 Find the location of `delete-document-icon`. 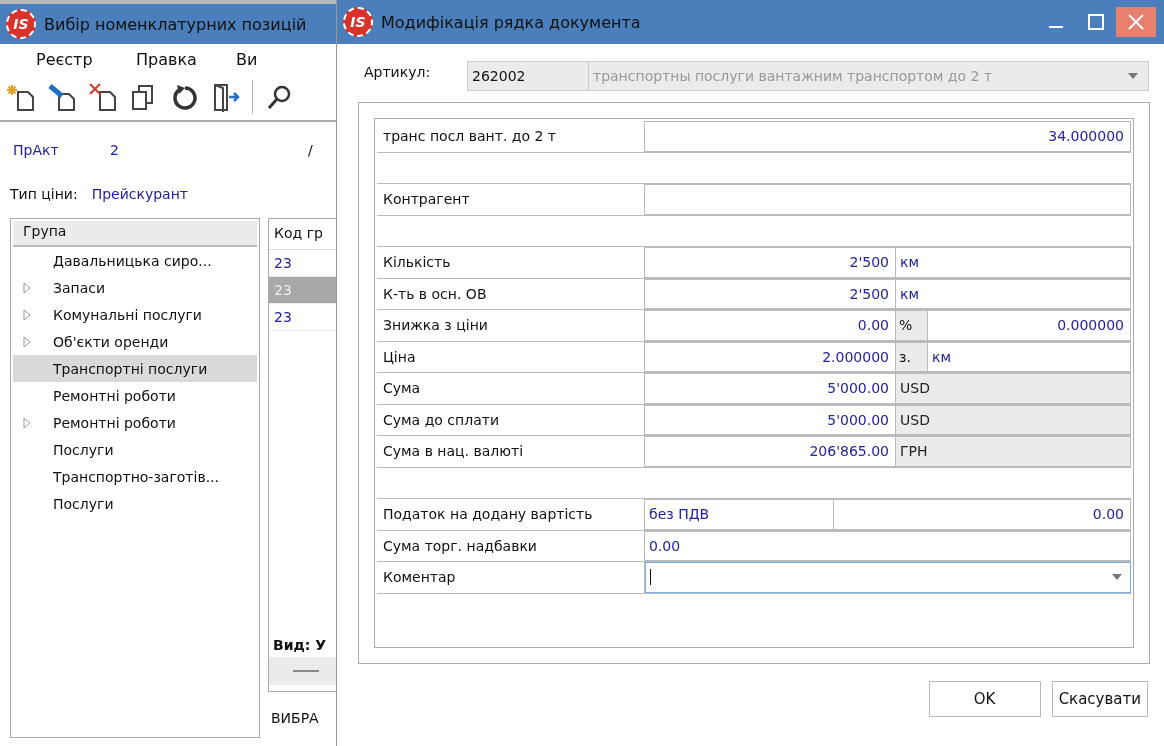

delete-document-icon is located at coordinates (103, 97).